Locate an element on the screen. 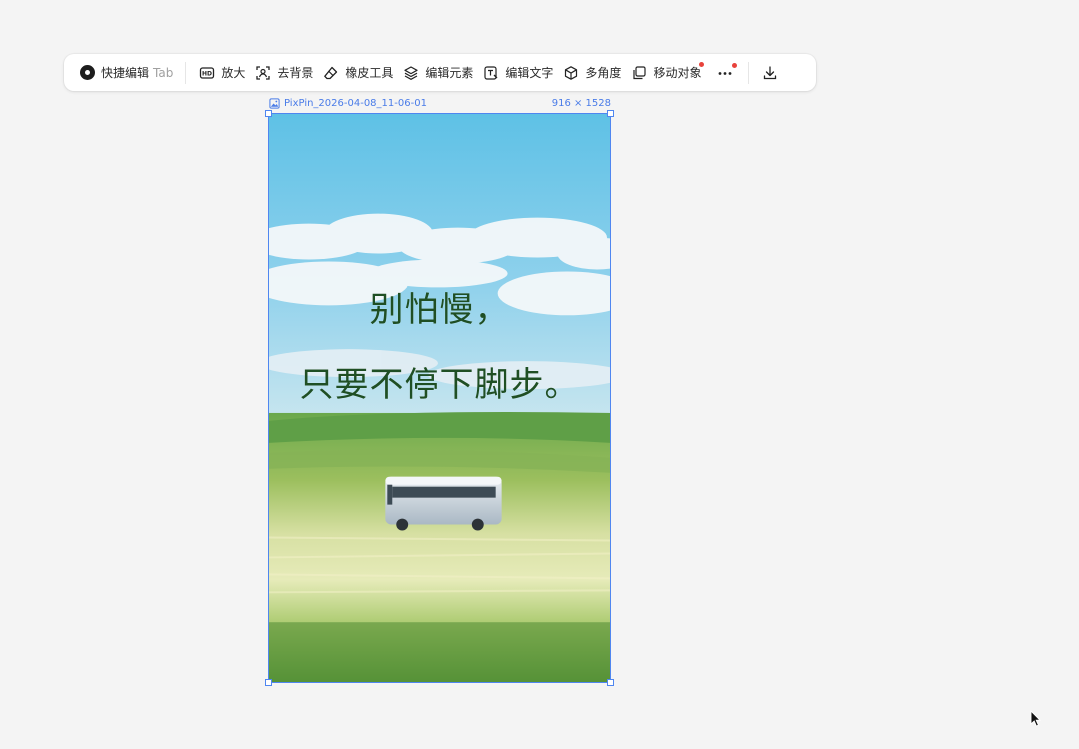 The height and width of the screenshot is (749, 1079). svg-text: HD is located at coordinates (207, 73).